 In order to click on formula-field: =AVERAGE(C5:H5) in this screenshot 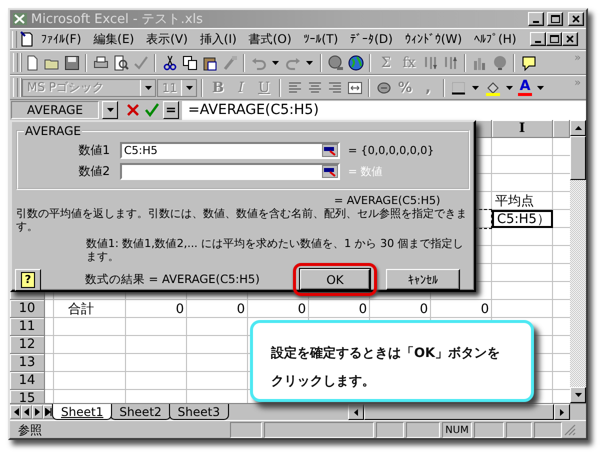, I will do `click(384, 110)`.